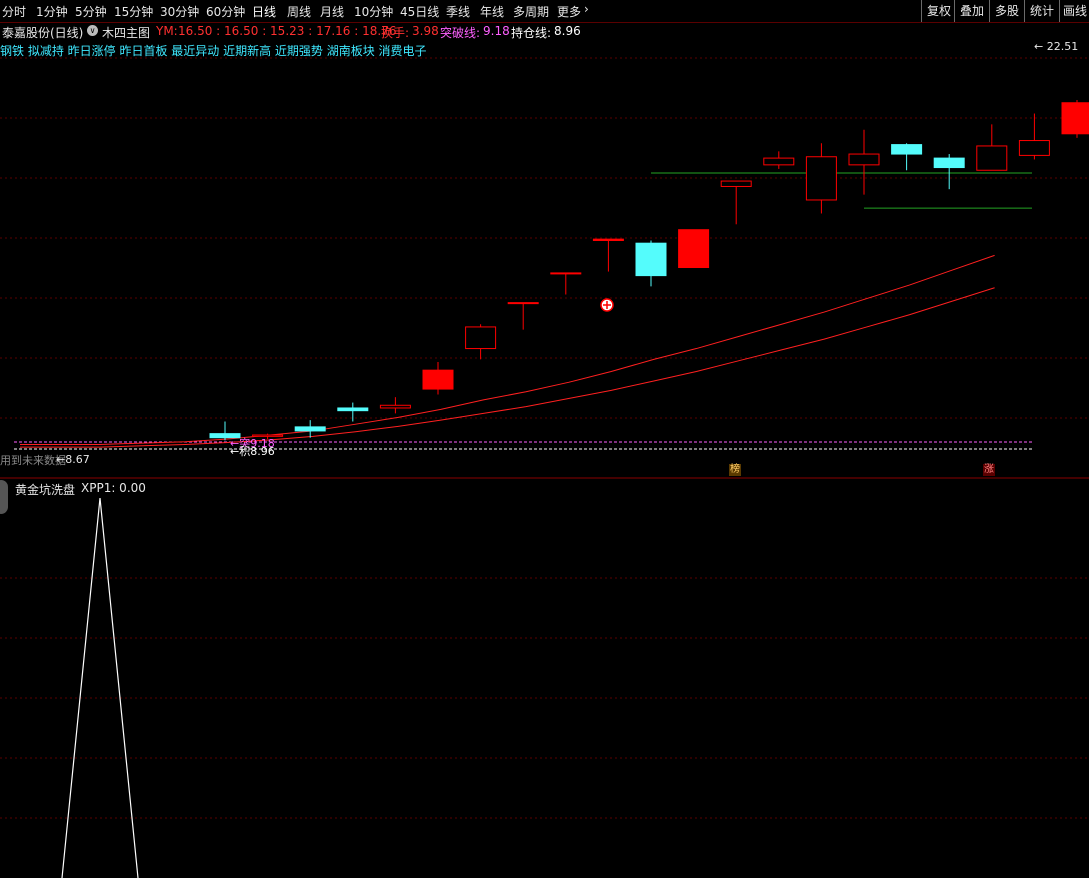 The image size is (1089, 878). What do you see at coordinates (1056, 46) in the screenshot?
I see `price-top-label: ← 22.51` at bounding box center [1056, 46].